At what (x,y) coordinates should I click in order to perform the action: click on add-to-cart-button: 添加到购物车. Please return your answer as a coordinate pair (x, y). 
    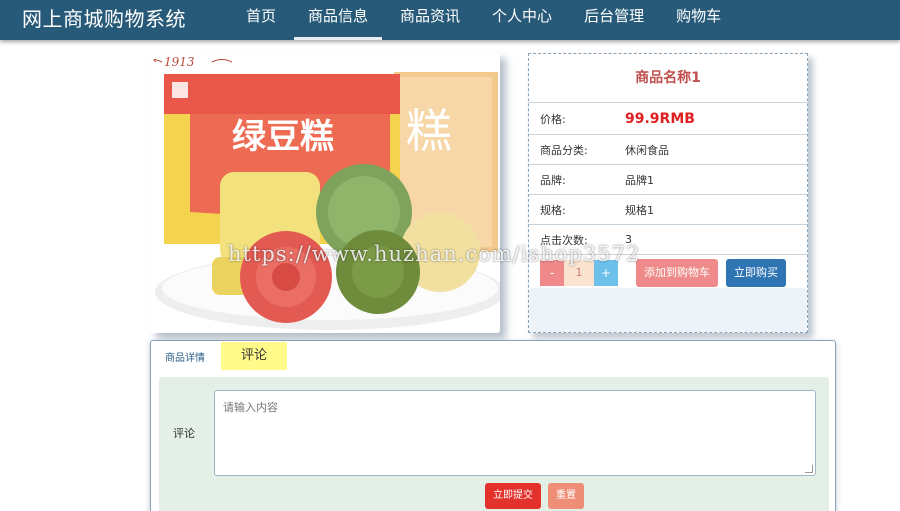
    Looking at the image, I should click on (677, 273).